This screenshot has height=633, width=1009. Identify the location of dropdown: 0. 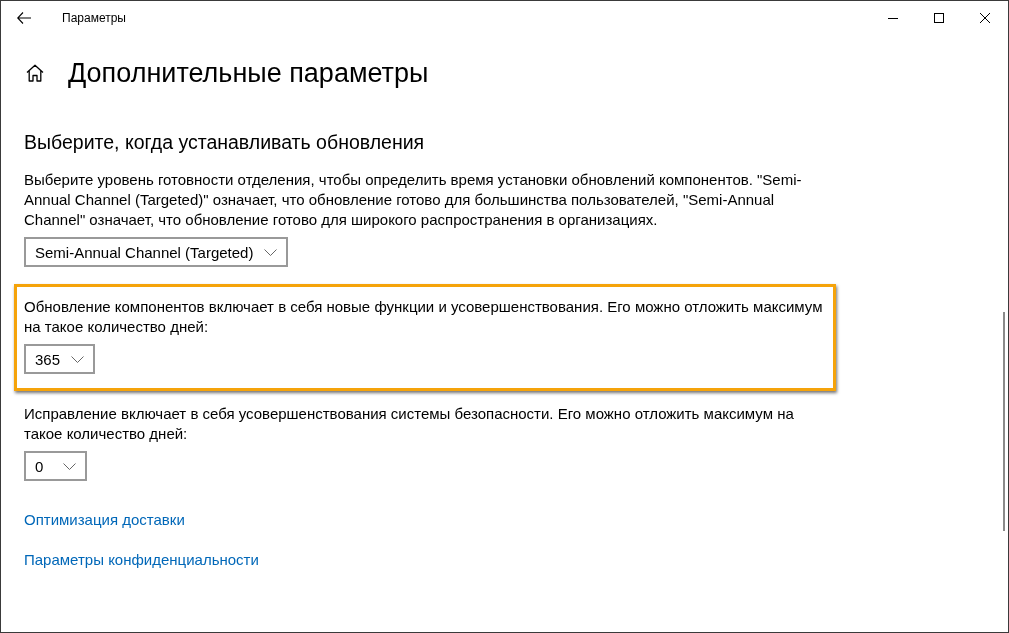
(55, 466).